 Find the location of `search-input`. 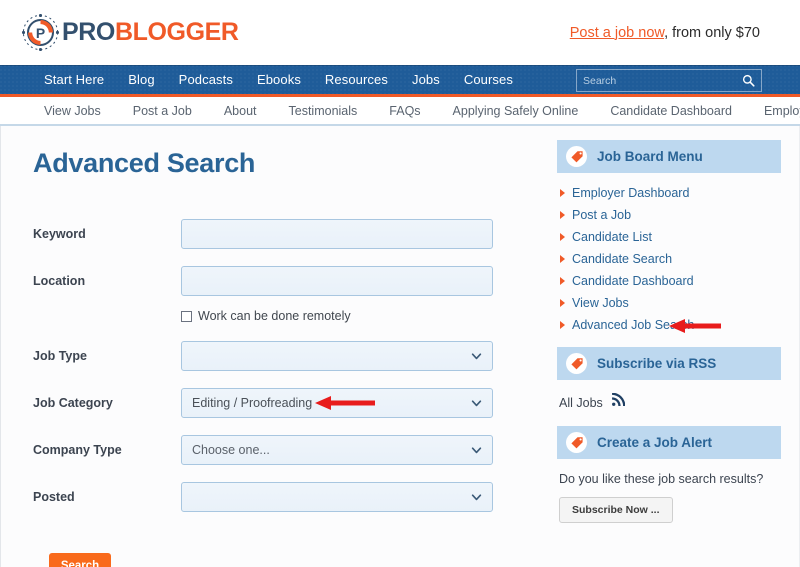

search-input is located at coordinates (662, 80).